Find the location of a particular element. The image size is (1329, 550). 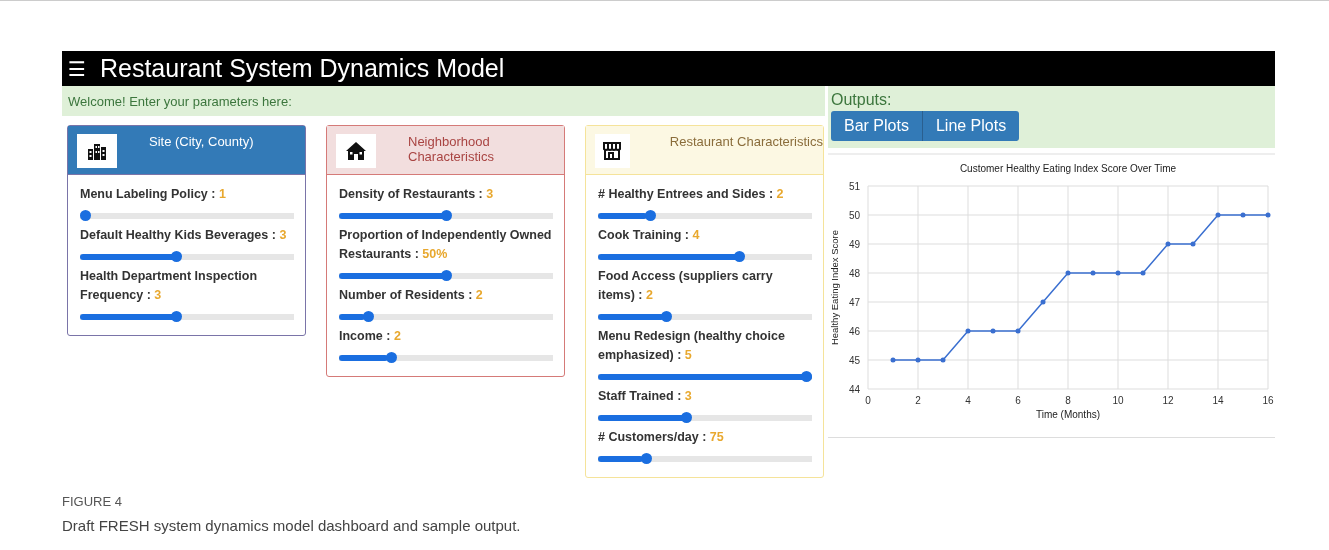

x-tick-label: 10 is located at coordinates (1118, 400).